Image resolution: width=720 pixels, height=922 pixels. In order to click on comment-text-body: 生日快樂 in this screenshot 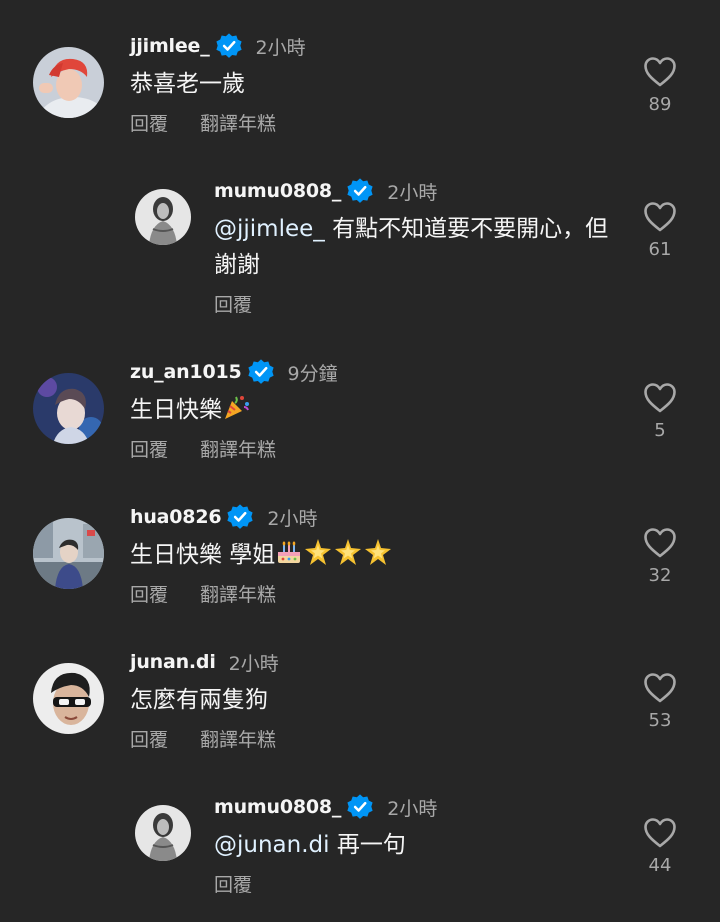, I will do `click(176, 410)`.